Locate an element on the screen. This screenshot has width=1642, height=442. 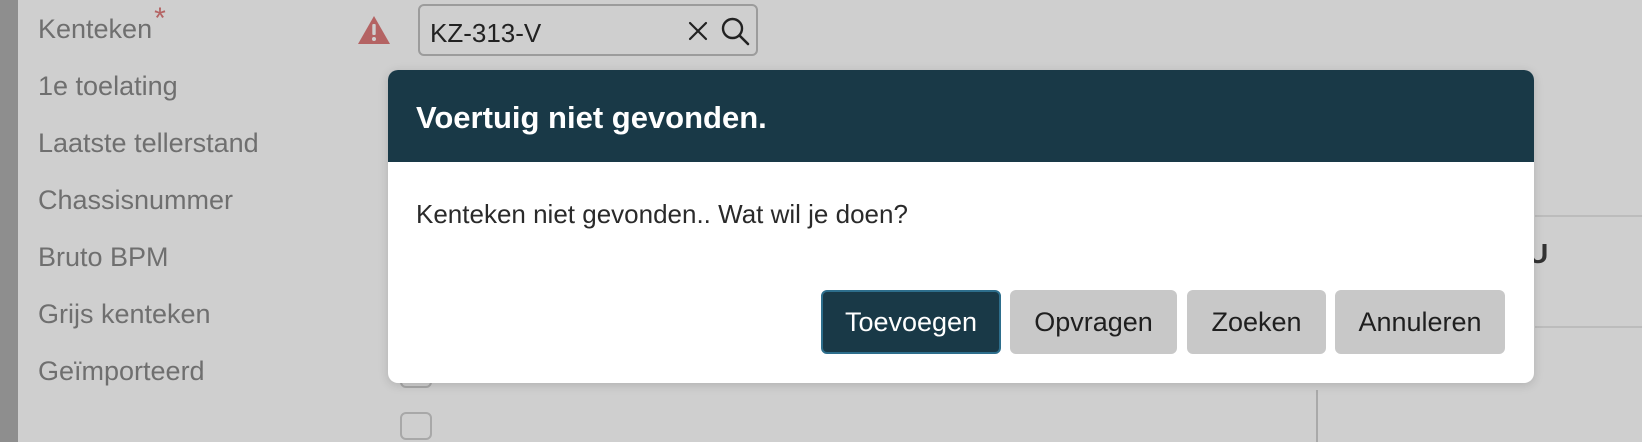
request-button: Opvragen is located at coordinates (1093, 322).